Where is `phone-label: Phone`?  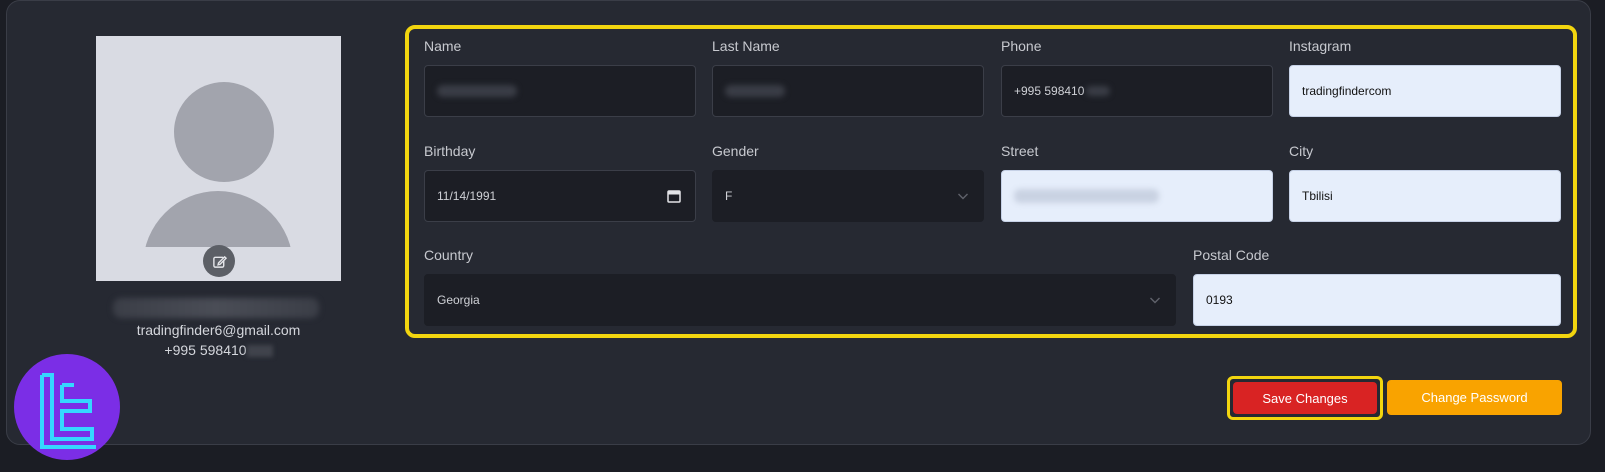
phone-label: Phone is located at coordinates (1021, 46).